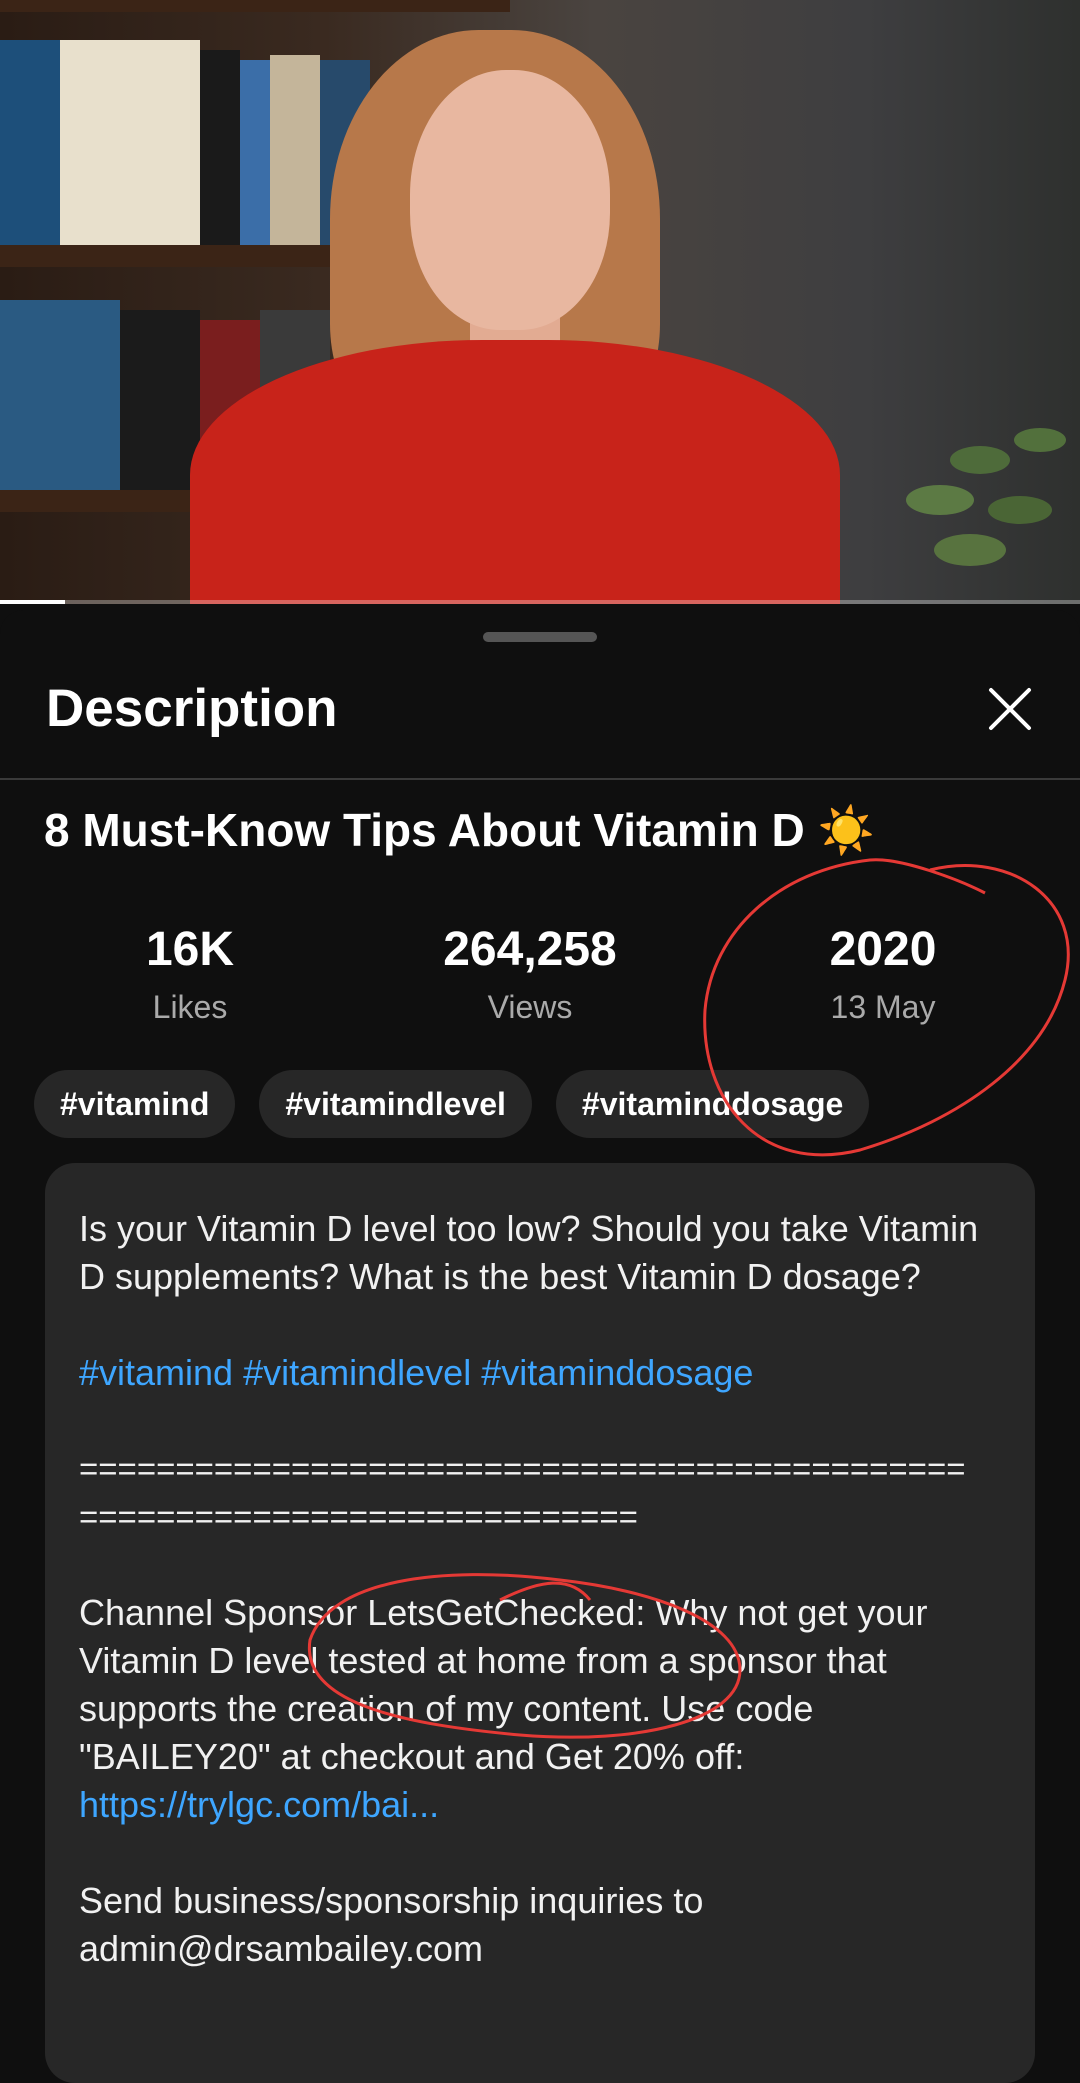  Describe the element at coordinates (883, 949) in the screenshot. I see `publish-year: 2020` at that location.